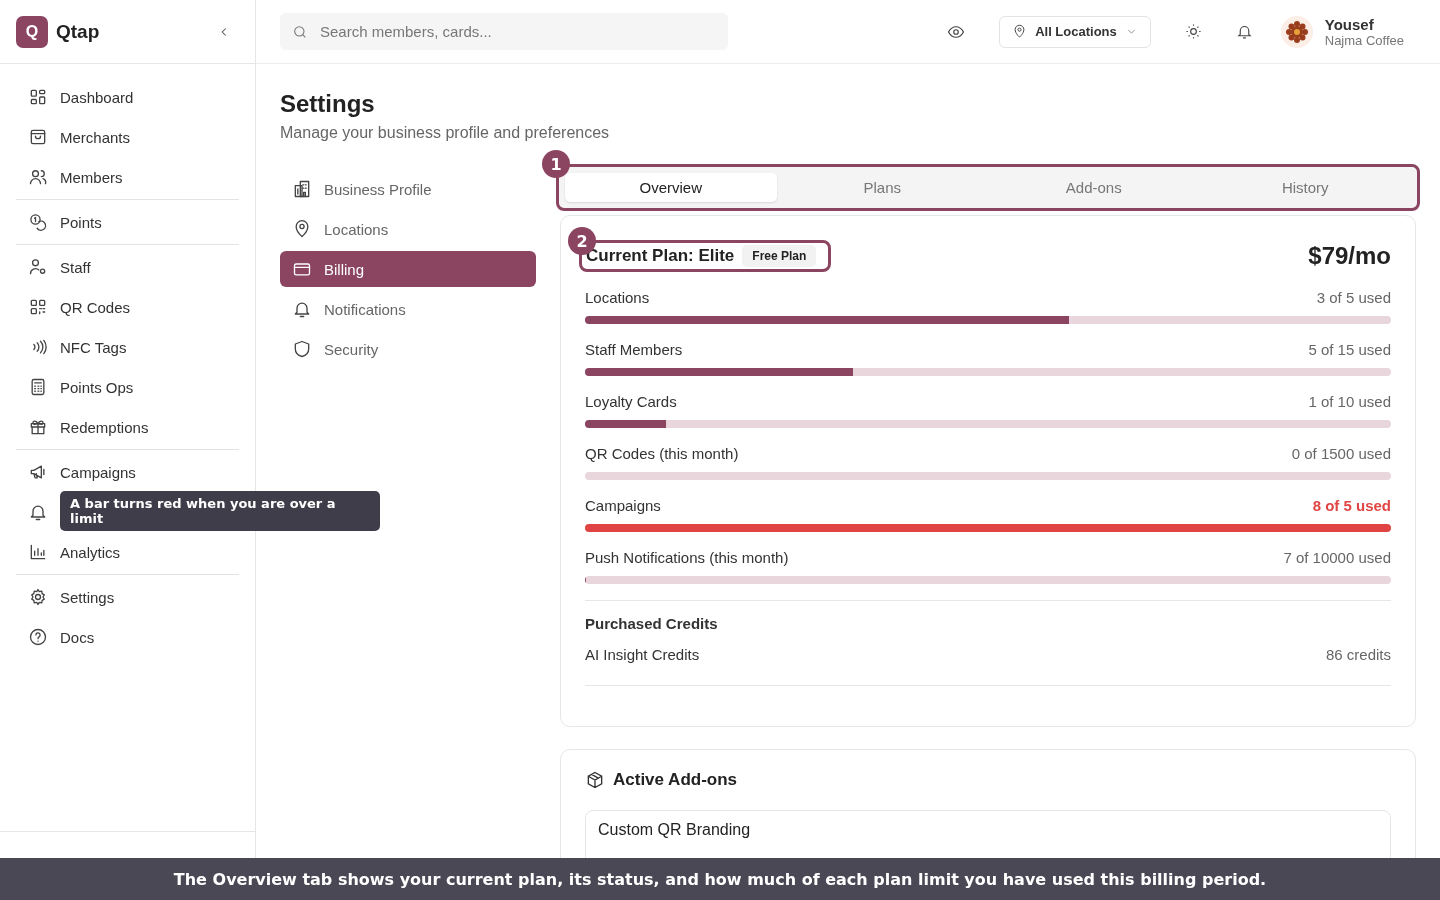 This screenshot has width=1440, height=900. I want to click on app-name: Qtap, so click(78, 31).